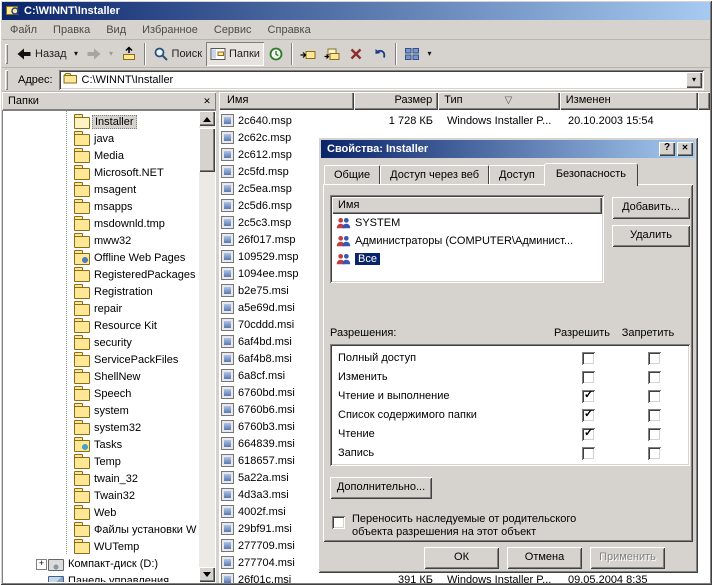  What do you see at coordinates (170, 30) in the screenshot?
I see `menu-item: Избранное` at bounding box center [170, 30].